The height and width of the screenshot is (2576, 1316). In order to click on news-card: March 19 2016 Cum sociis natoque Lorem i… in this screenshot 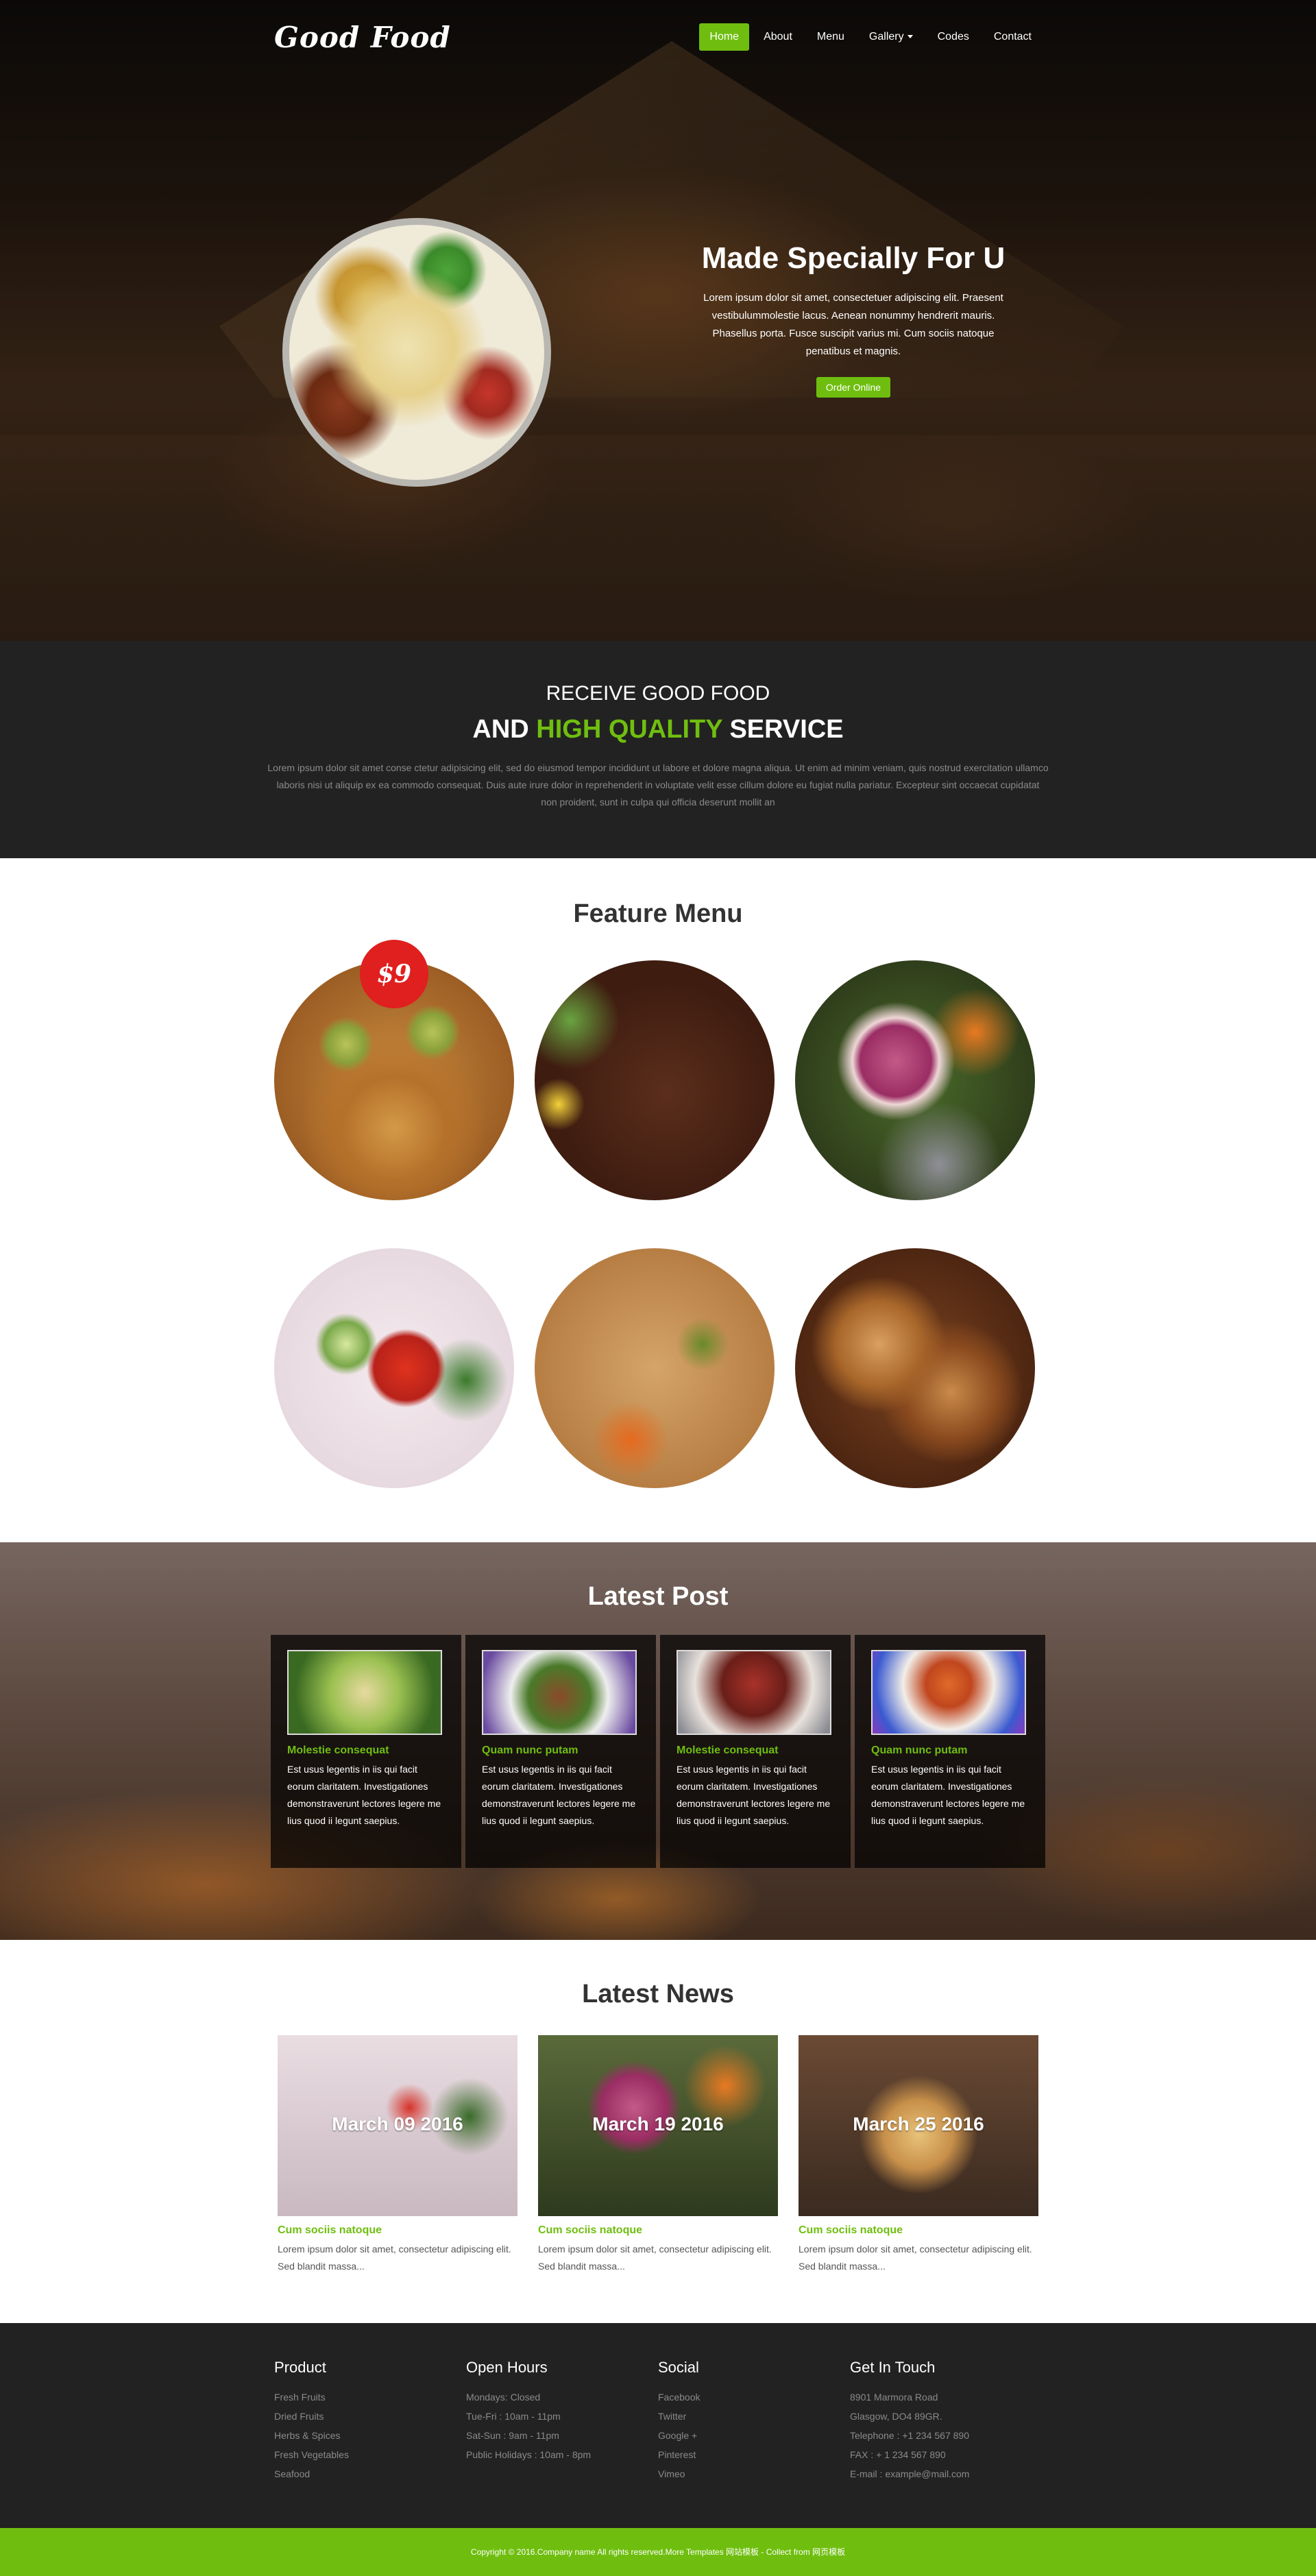, I will do `click(658, 2155)`.